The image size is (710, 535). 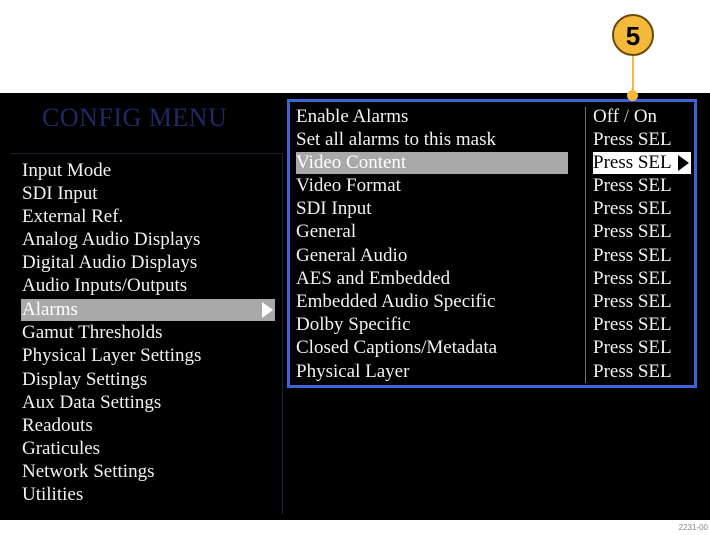 I want to click on option-physical-layer: Physical Layer, so click(x=432, y=372).